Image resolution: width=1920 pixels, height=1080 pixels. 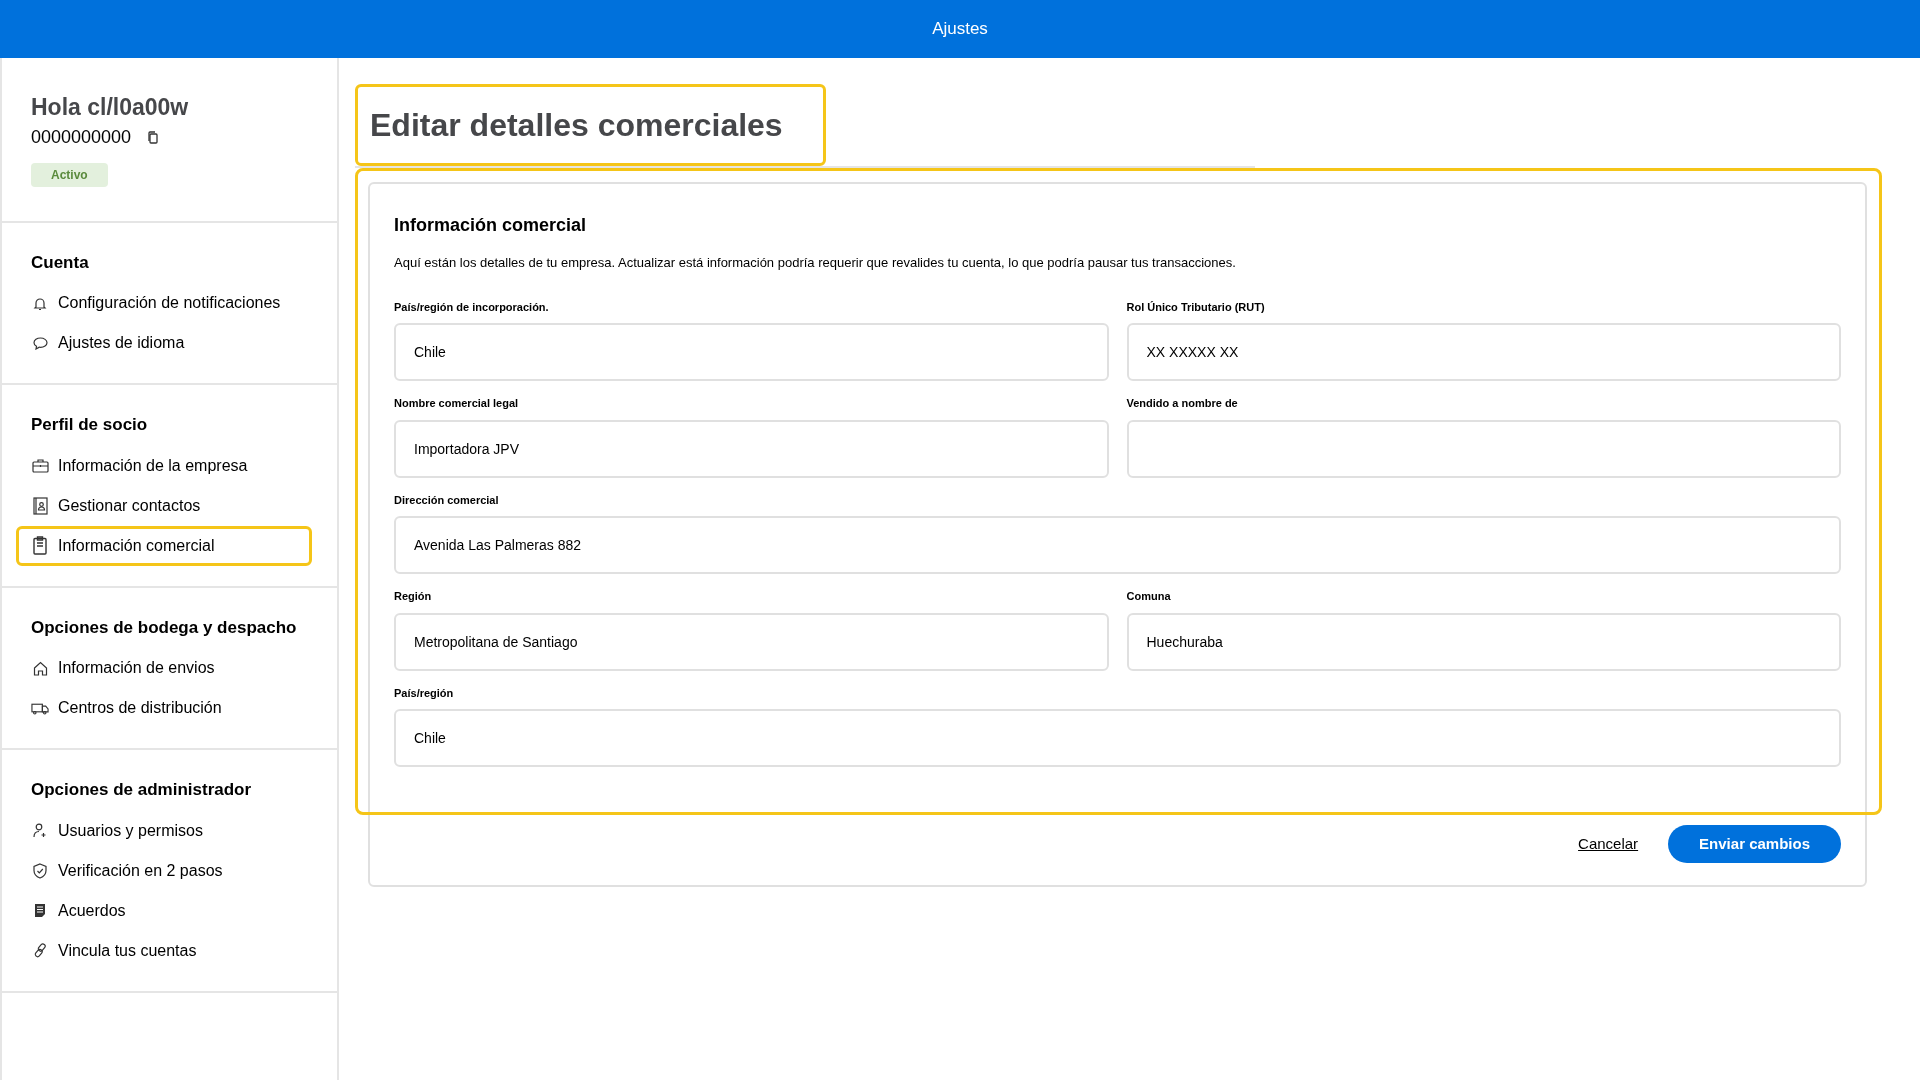 What do you see at coordinates (1608, 844) in the screenshot?
I see `cancel-link: Cancelar` at bounding box center [1608, 844].